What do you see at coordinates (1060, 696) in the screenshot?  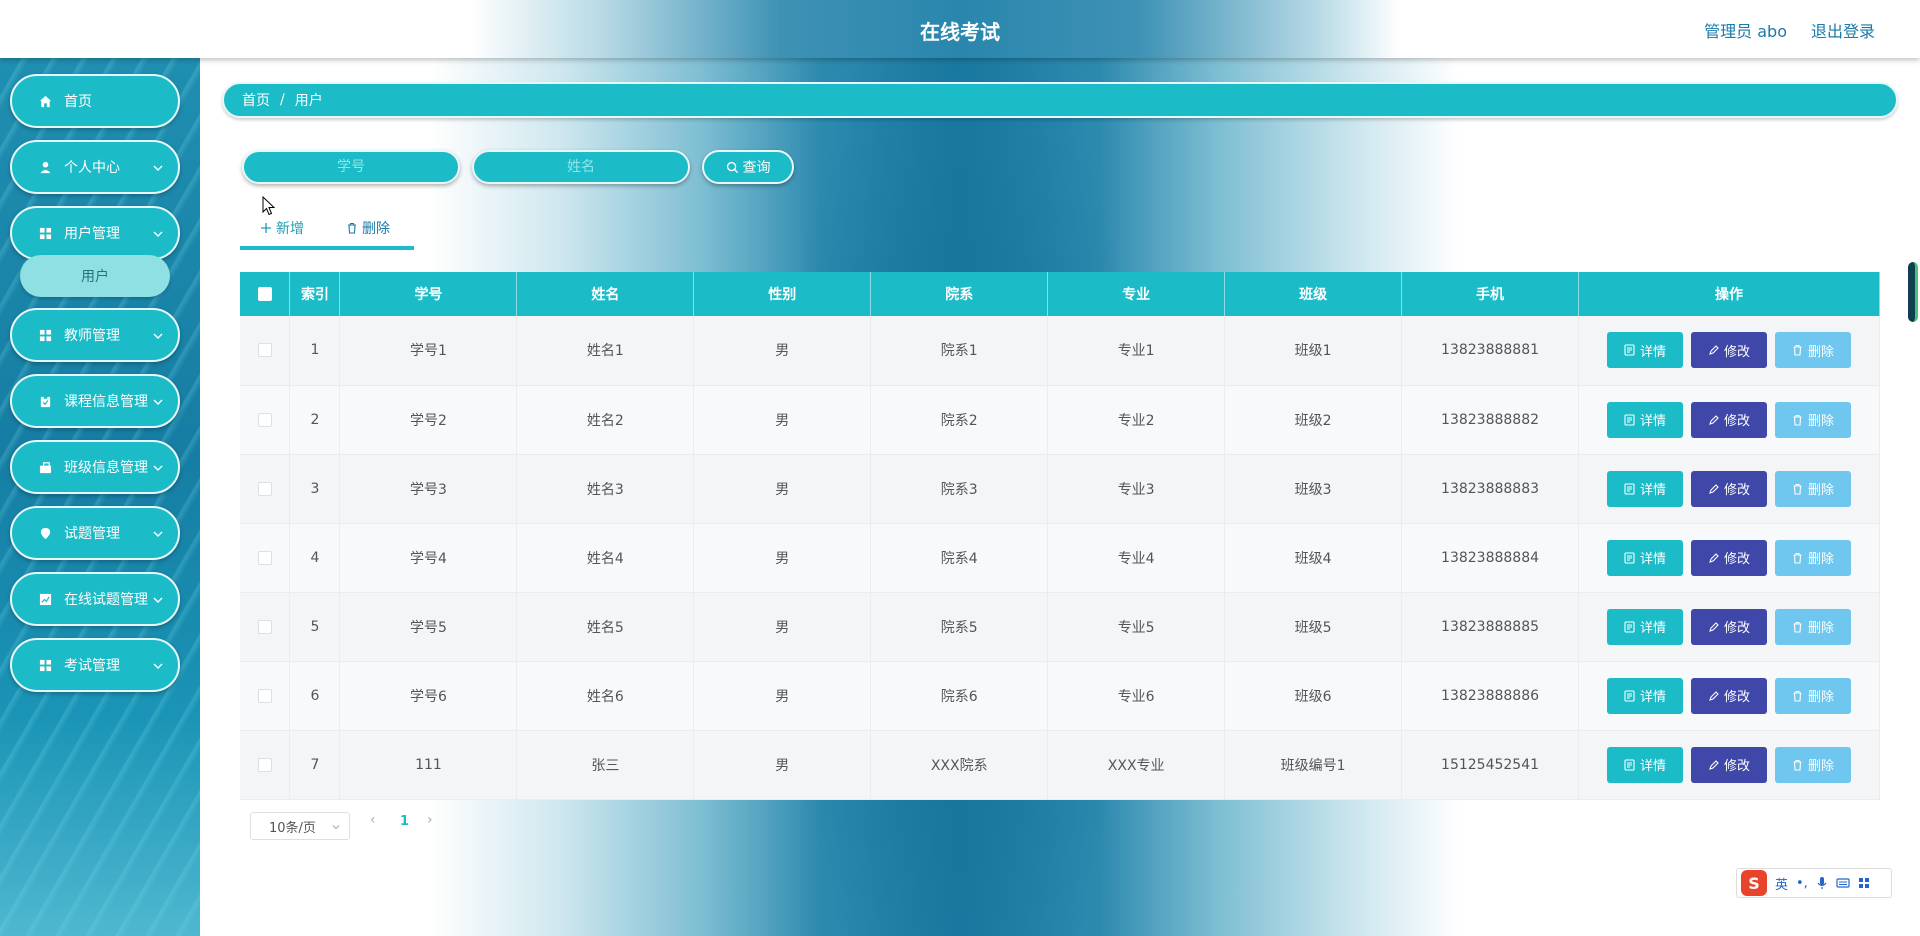 I see `table-row: 6 学号6 姓名6 男院系6 专业6 班级6 13823888886 详情 修改 删除` at bounding box center [1060, 696].